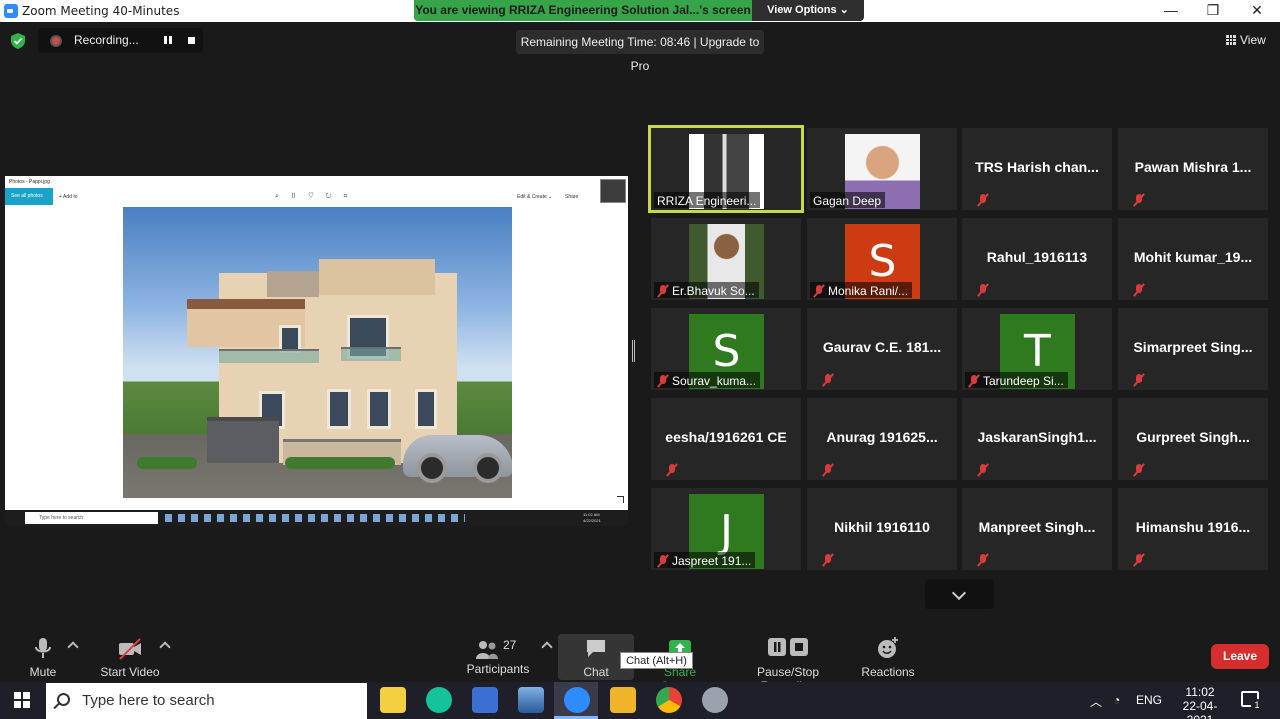 The image size is (1280, 719). I want to click on participant-tile-gagan: Gagan Deep, so click(882, 169).